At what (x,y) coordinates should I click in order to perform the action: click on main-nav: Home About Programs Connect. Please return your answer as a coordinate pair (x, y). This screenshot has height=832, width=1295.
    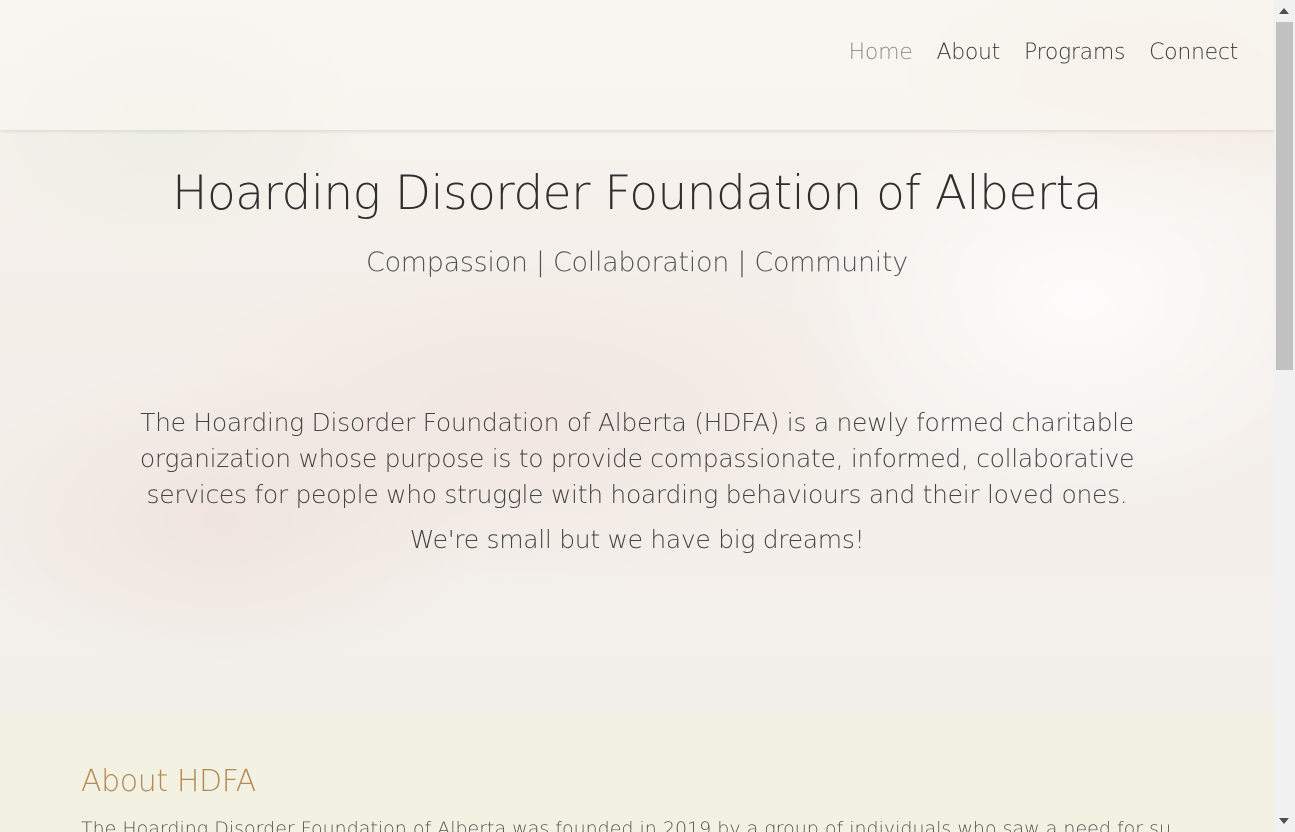
    Looking at the image, I should click on (1044, 52).